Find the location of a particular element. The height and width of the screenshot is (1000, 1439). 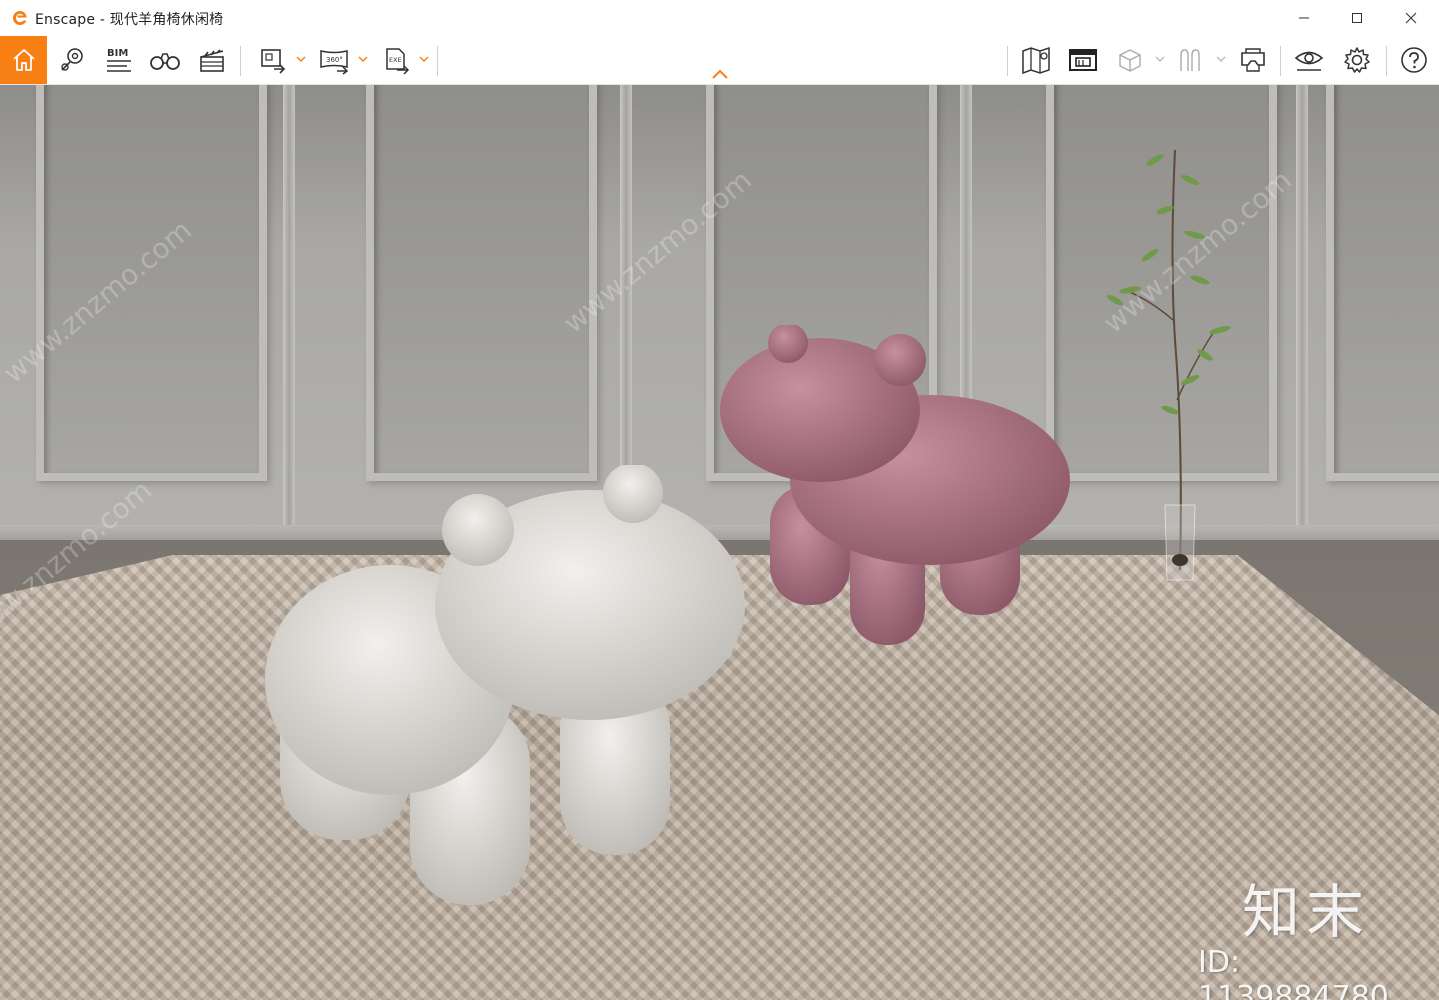

maximize-button is located at coordinates (1357, 18).